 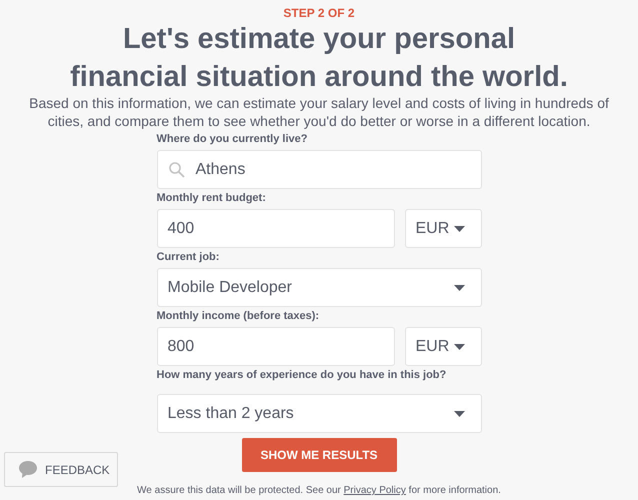 What do you see at coordinates (61, 469) in the screenshot?
I see `feedback-button: FEEDBACK` at bounding box center [61, 469].